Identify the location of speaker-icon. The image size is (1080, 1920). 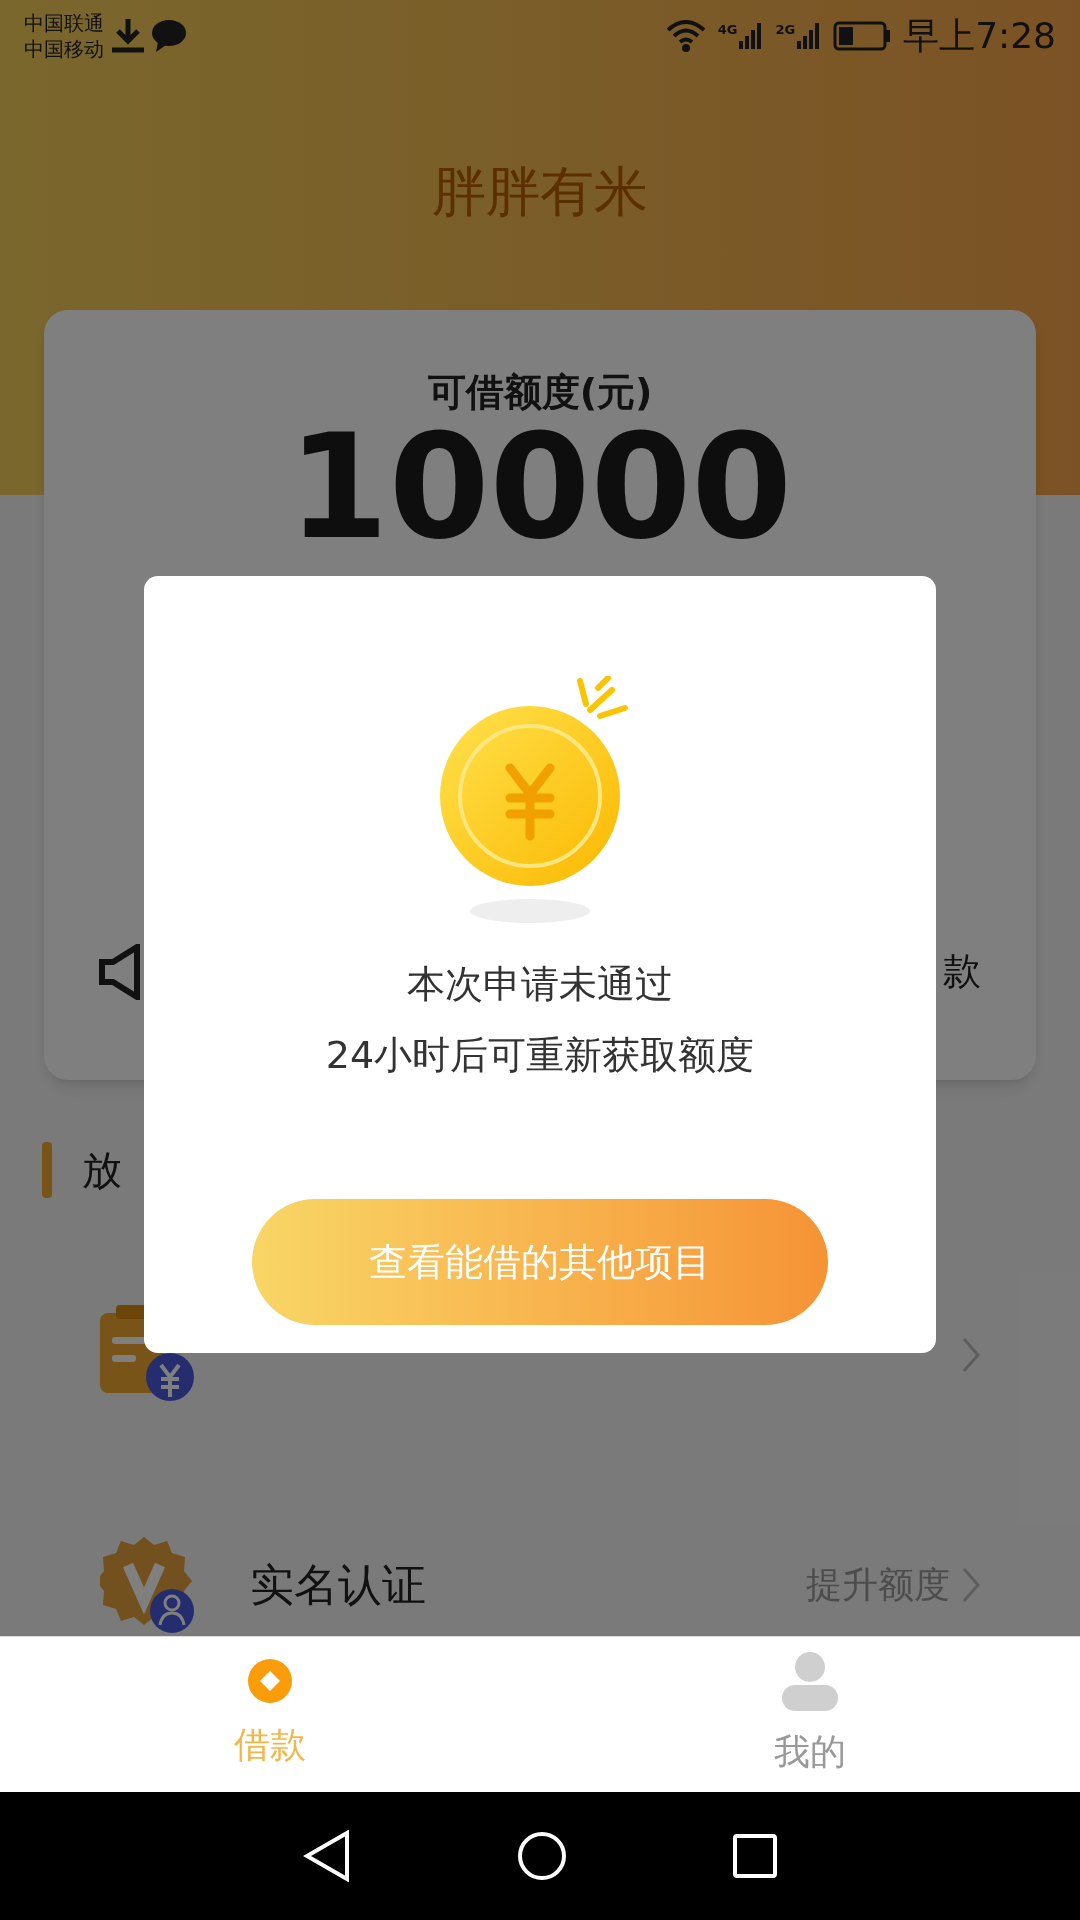
(120, 971).